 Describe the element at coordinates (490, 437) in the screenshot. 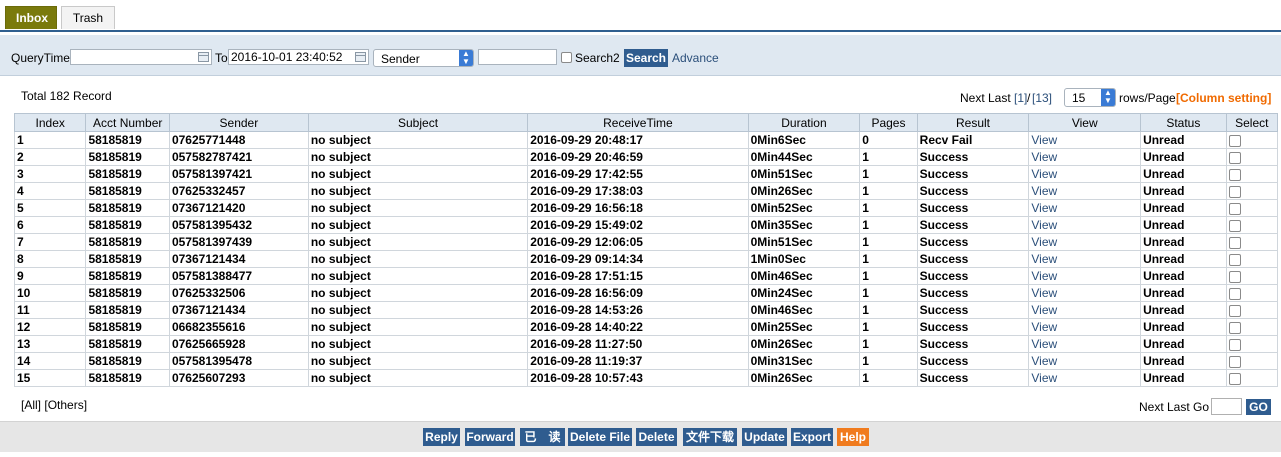

I see `forward-button: Forward` at that location.